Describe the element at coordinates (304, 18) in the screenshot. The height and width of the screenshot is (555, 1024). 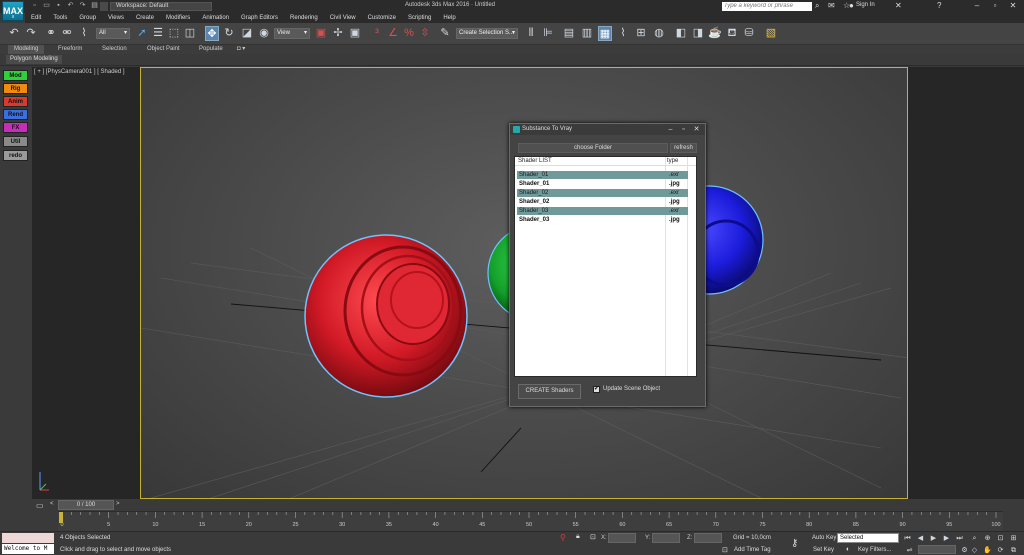
I see `menu-item-rendering: Rendering` at that location.